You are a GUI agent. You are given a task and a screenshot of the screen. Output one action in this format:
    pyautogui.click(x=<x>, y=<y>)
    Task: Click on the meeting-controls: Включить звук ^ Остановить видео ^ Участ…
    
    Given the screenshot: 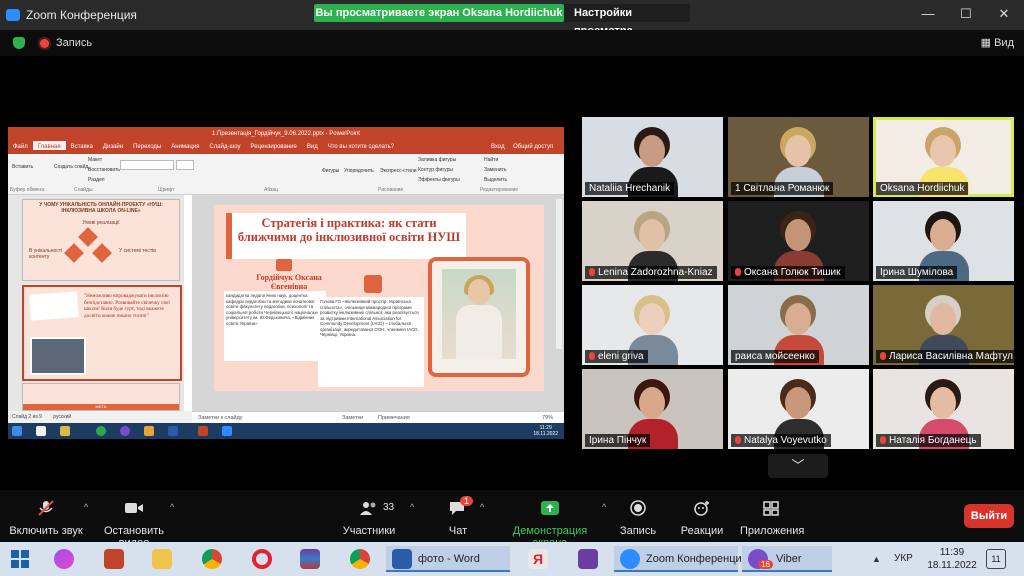 What is the action you would take?
    pyautogui.click(x=512, y=519)
    